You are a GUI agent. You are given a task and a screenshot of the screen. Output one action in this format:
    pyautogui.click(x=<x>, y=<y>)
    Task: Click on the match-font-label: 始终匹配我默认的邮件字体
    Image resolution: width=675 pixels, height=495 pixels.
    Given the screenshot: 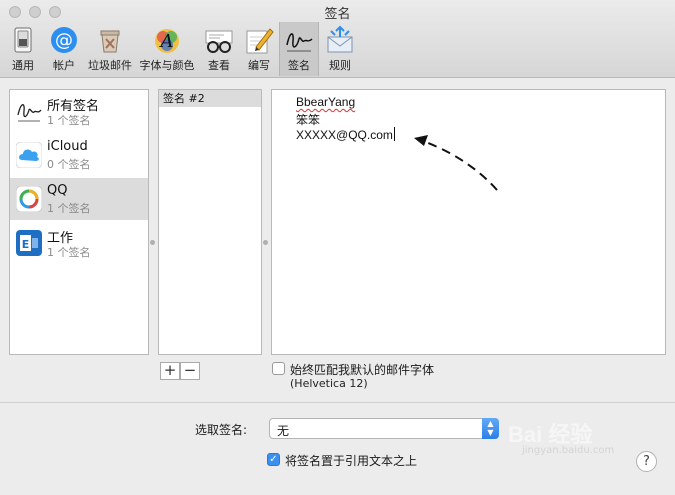 What is the action you would take?
    pyautogui.click(x=362, y=370)
    